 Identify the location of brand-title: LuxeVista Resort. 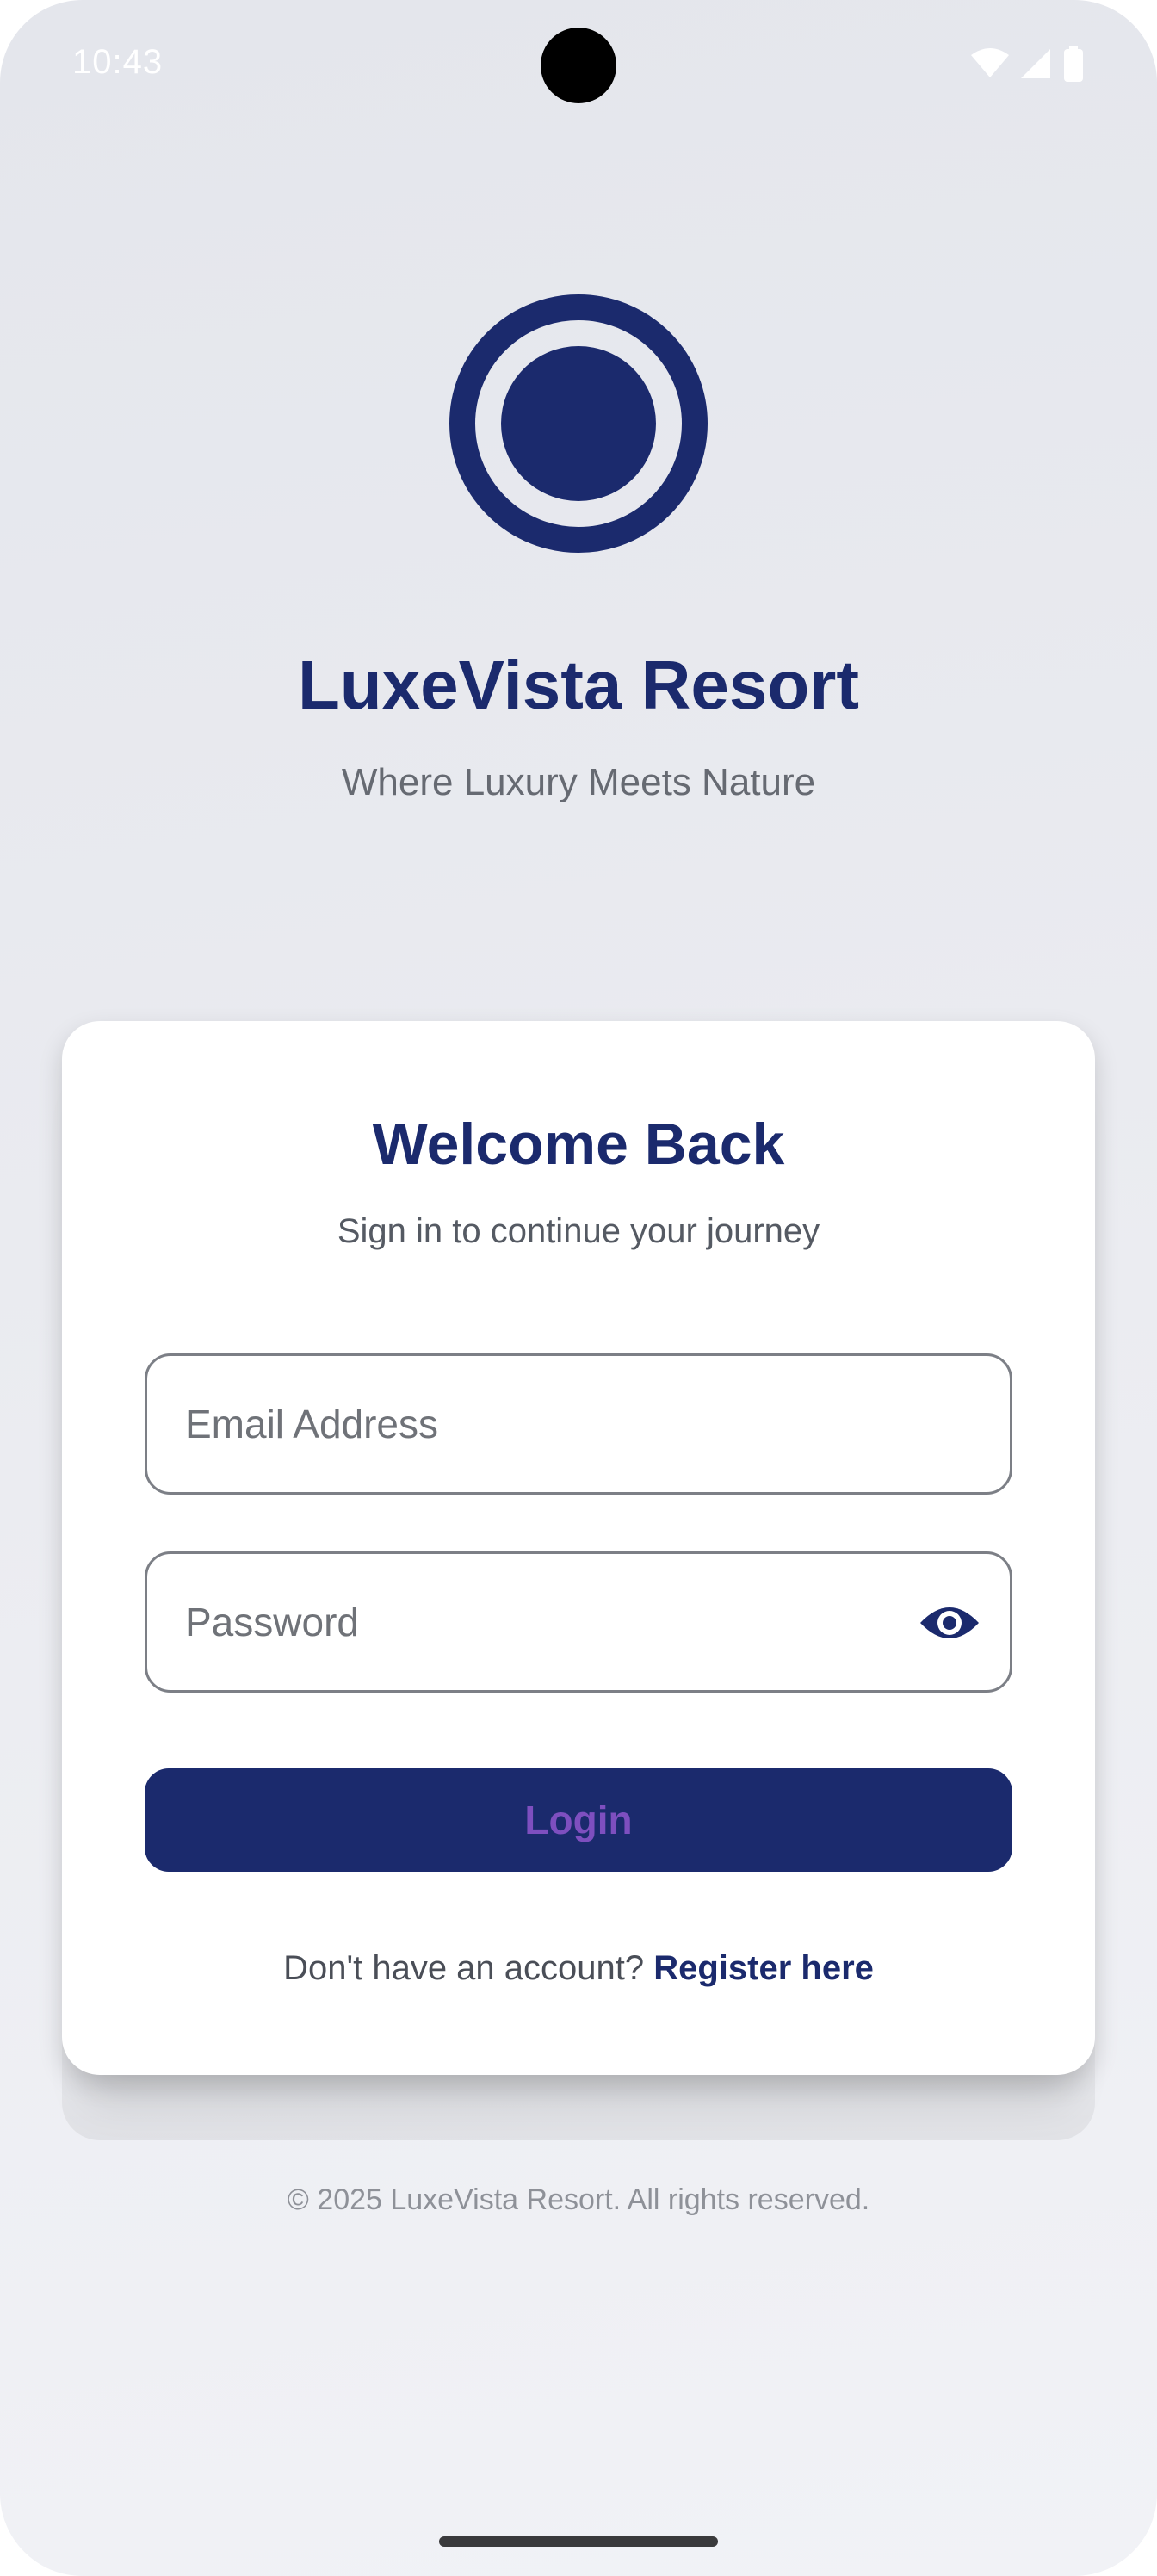
(579, 685).